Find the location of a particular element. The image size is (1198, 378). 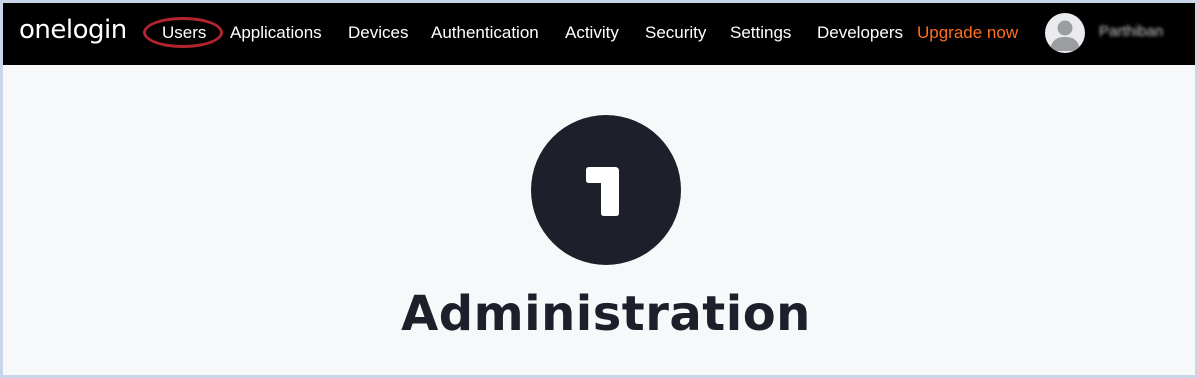

nav-upgrade-now: Upgrade now is located at coordinates (967, 33).